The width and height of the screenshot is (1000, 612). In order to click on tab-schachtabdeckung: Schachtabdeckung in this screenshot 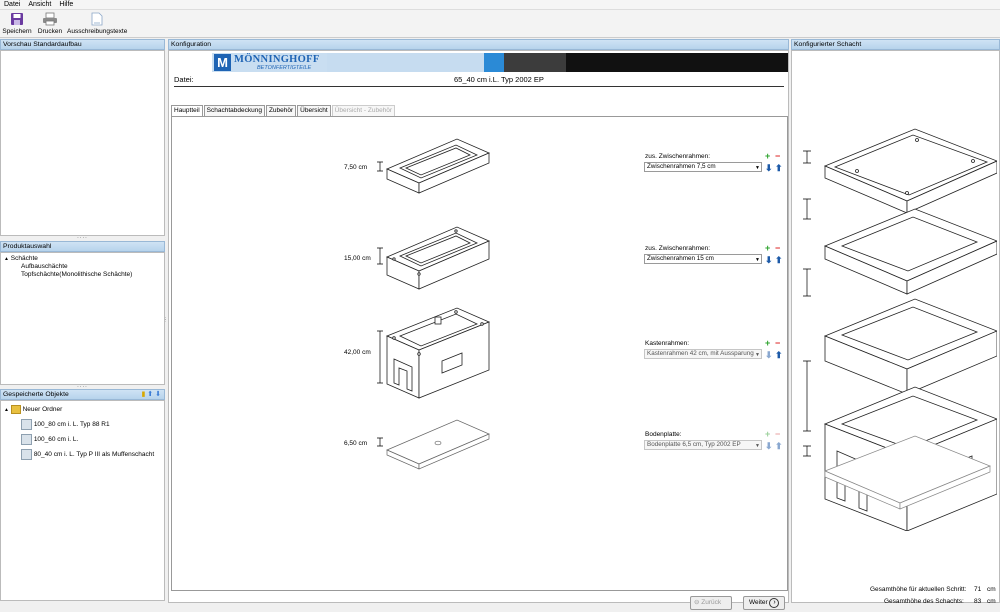, I will do `click(234, 110)`.